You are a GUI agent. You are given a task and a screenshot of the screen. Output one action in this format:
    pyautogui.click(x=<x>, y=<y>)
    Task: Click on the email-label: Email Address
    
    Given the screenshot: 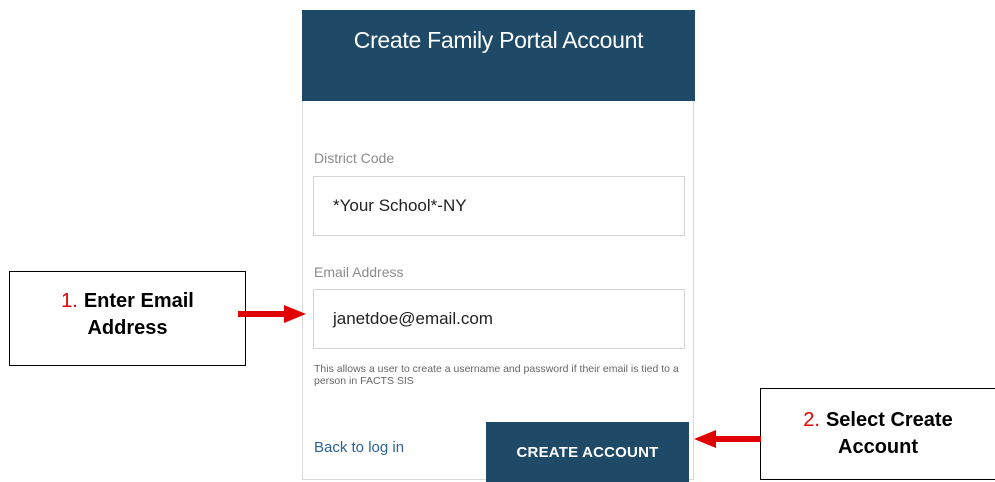 What is the action you would take?
    pyautogui.click(x=359, y=272)
    